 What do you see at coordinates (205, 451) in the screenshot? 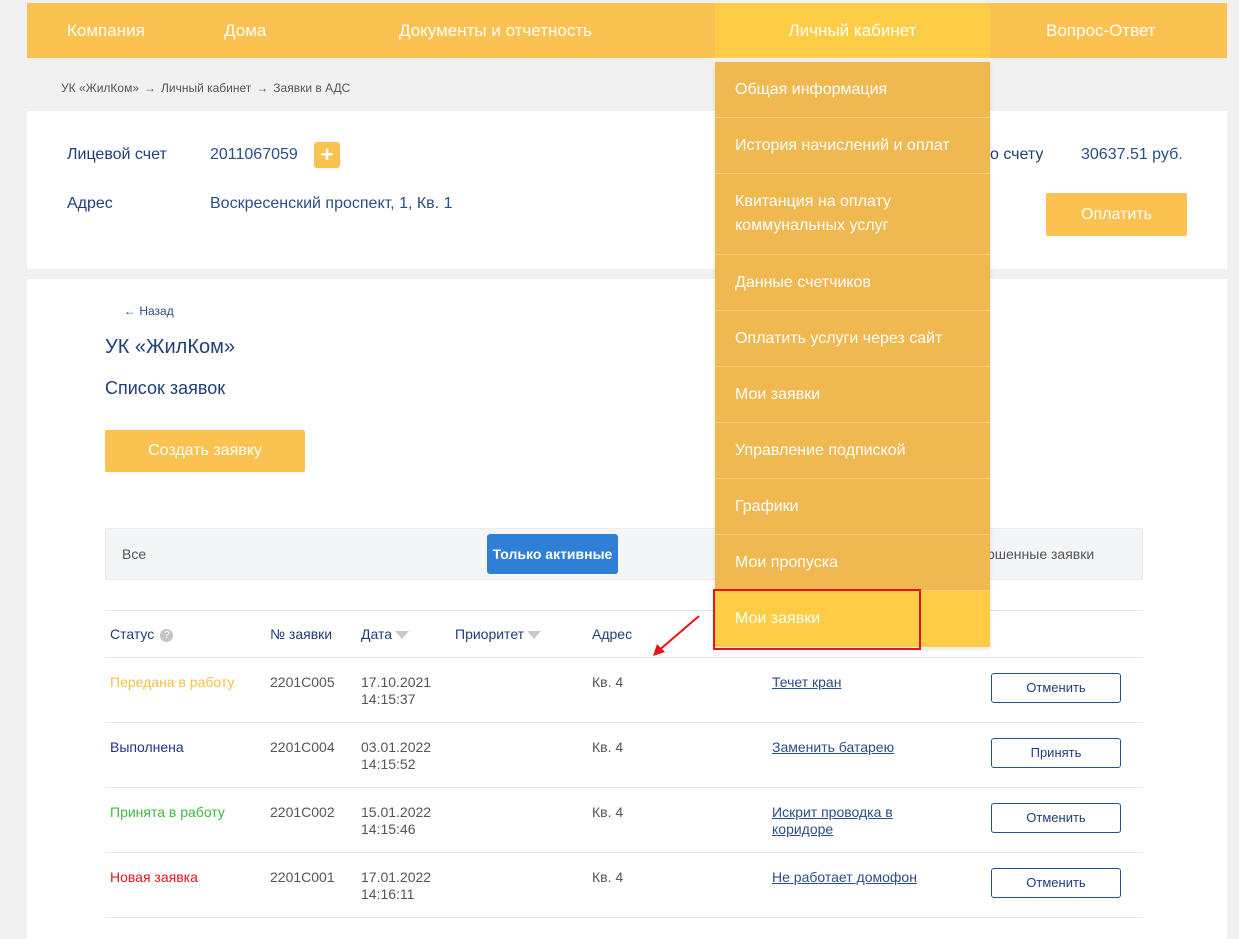
I see `create-request-button: Создать заявку` at bounding box center [205, 451].